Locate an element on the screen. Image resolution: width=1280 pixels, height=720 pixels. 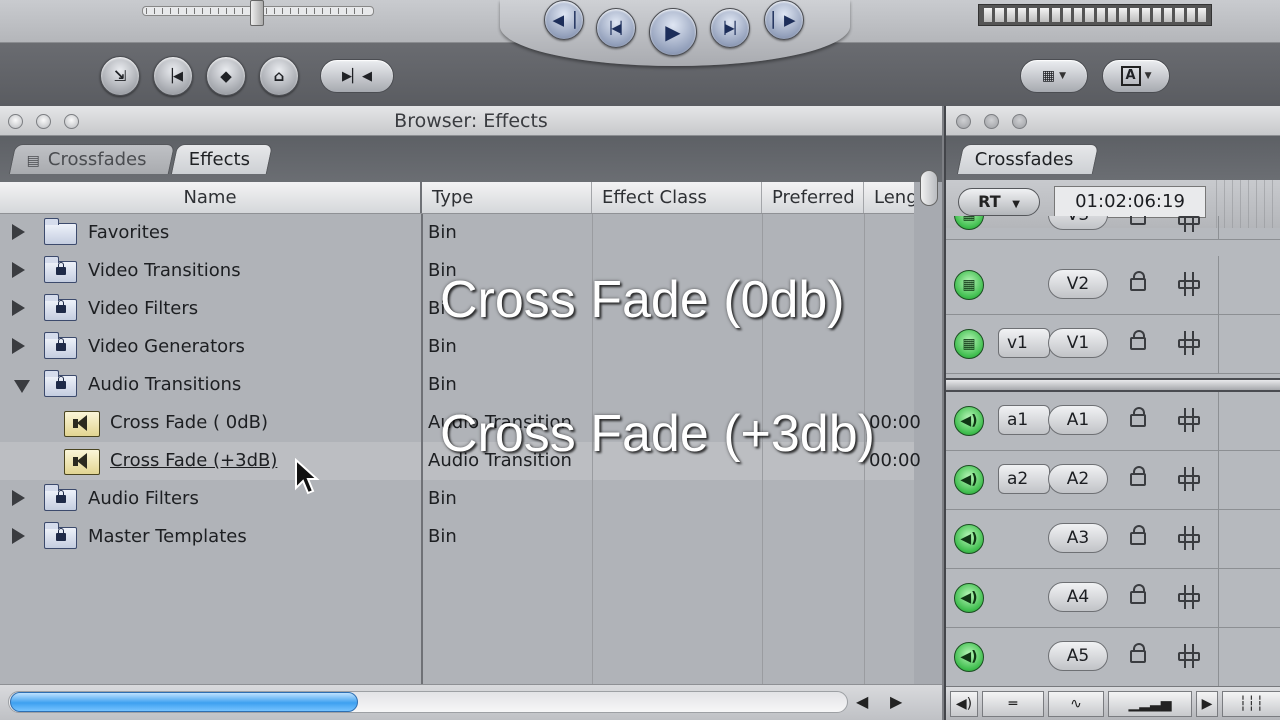
match-frame-button: ▶▏◀ is located at coordinates (357, 76).